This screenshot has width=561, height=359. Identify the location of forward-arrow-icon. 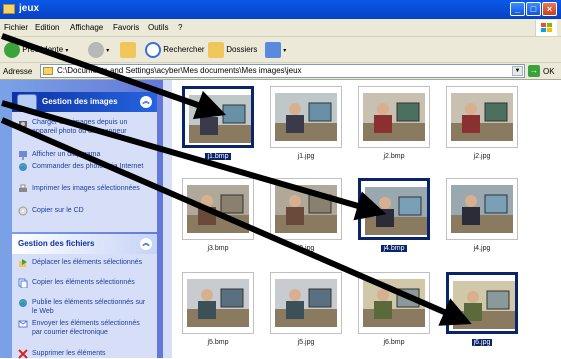
(96, 50).